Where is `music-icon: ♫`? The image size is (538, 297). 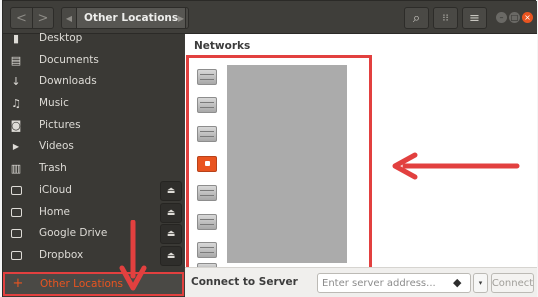
music-icon: ♫ is located at coordinates (16, 103).